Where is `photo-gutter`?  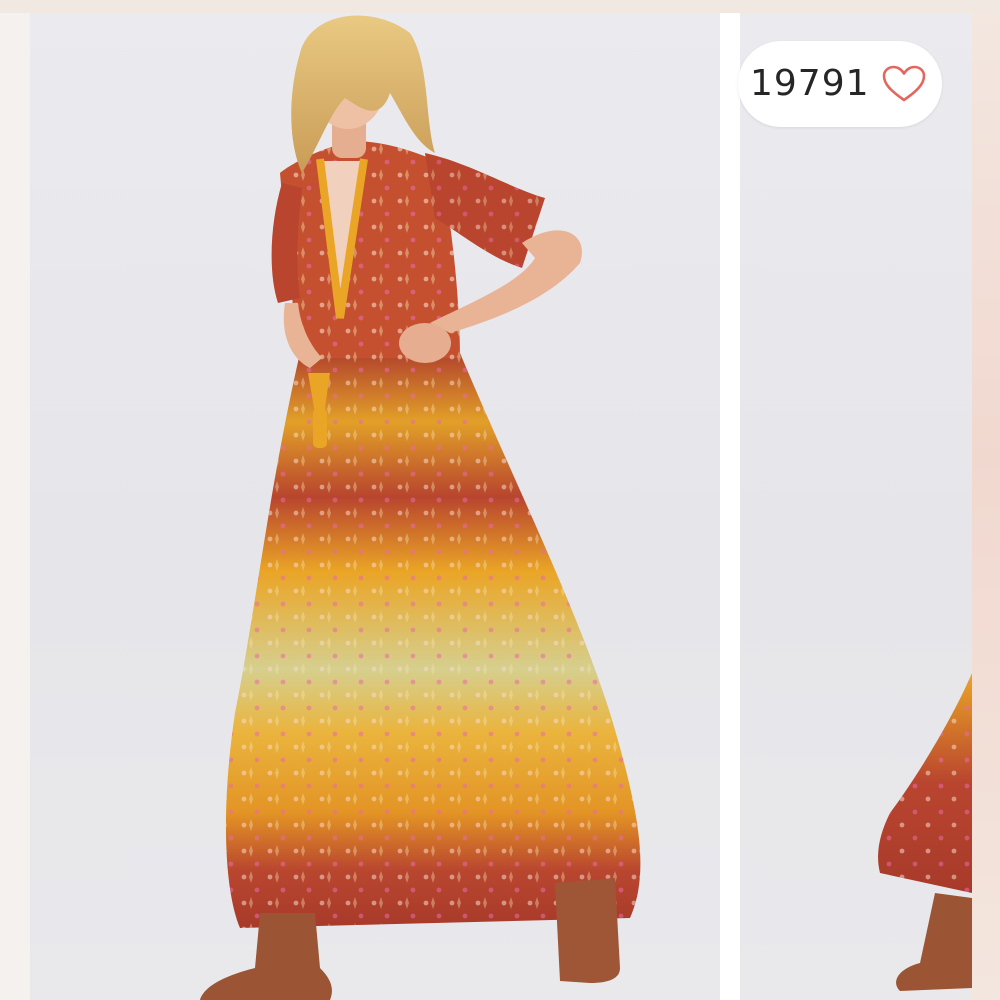
photo-gutter is located at coordinates (730, 506).